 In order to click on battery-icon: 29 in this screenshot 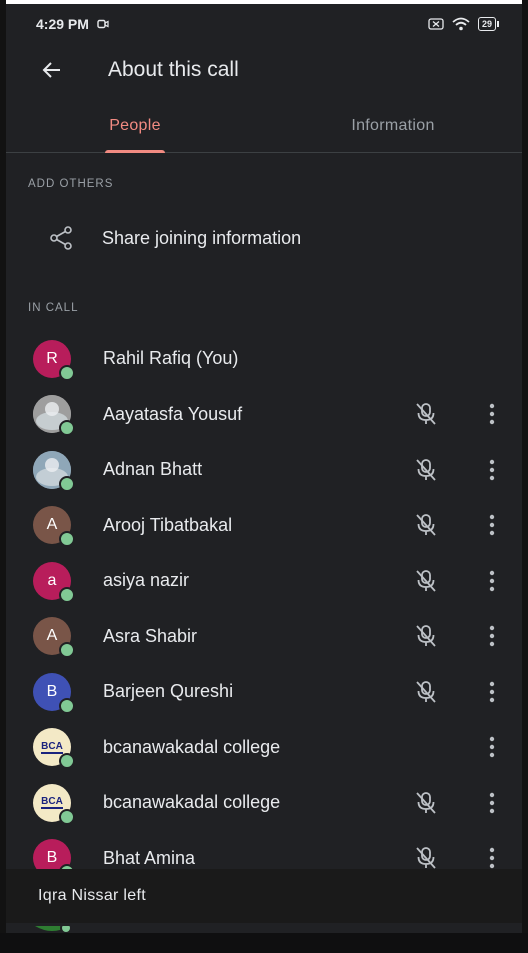, I will do `click(488, 24)`.